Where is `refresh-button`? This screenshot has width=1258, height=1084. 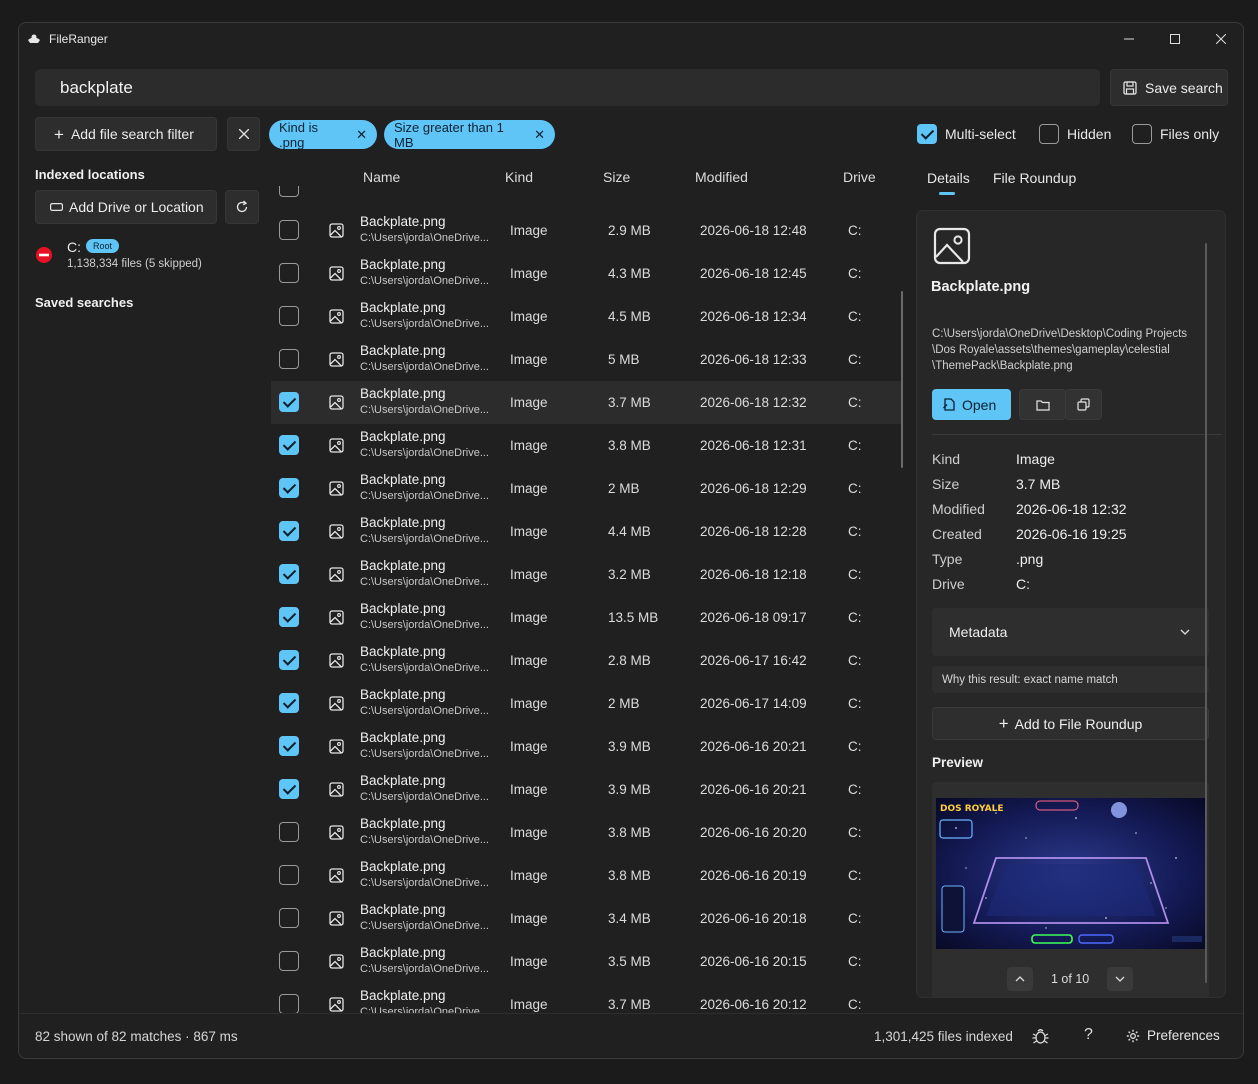
refresh-button is located at coordinates (242, 207).